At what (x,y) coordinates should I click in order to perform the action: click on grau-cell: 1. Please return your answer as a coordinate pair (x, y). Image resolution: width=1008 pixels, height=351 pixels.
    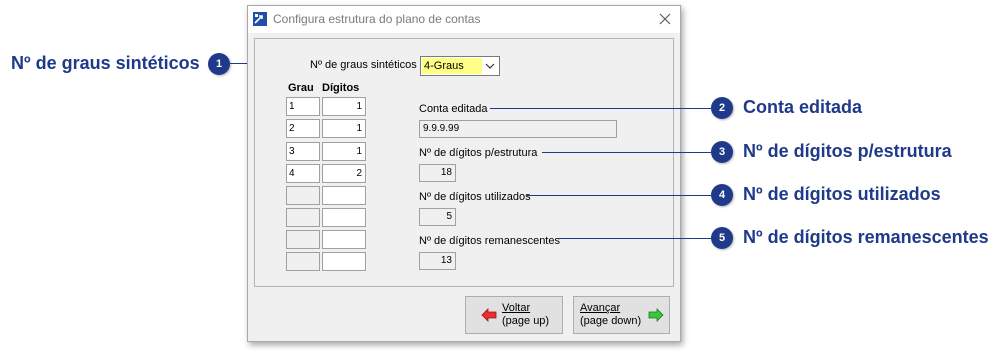
    Looking at the image, I should click on (303, 106).